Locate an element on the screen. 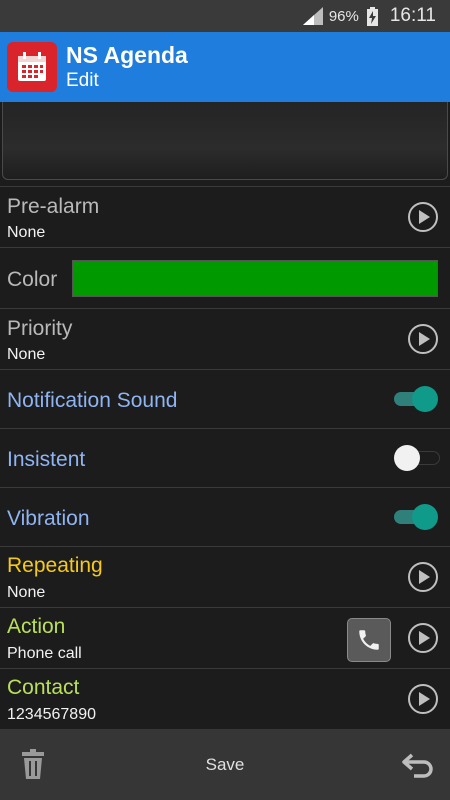 This screenshot has width=450, height=800. vibration-row: Vibration is located at coordinates (225, 516).